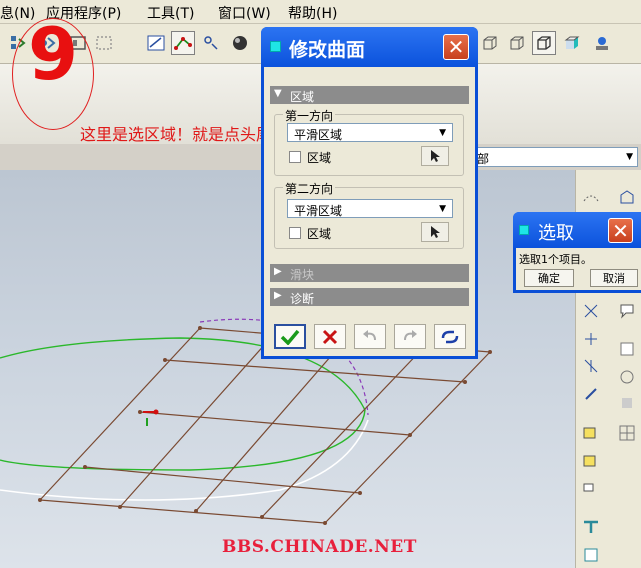 The height and width of the screenshot is (568, 641). What do you see at coordinates (591, 433) in the screenshot?
I see `surface-edit-icon` at bounding box center [591, 433].